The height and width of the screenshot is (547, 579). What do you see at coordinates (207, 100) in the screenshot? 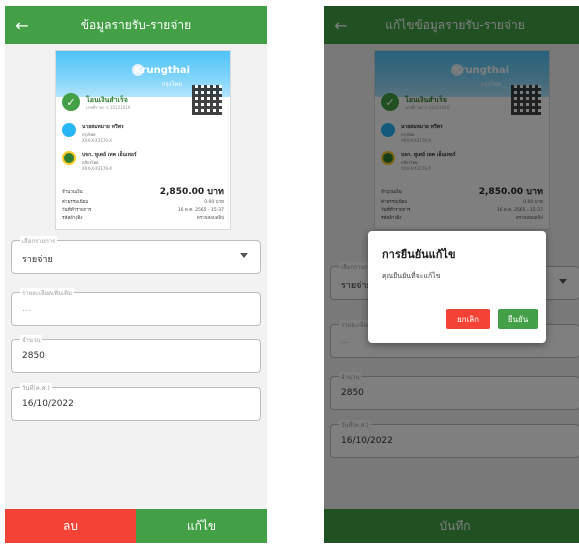
I see `qr-code-icon` at bounding box center [207, 100].